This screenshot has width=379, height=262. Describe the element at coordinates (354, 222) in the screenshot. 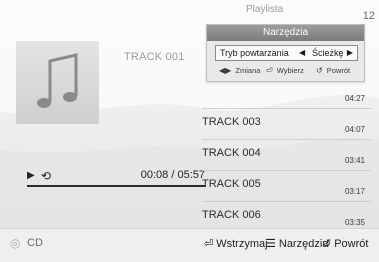

I see `track-duration: 03:35` at that location.